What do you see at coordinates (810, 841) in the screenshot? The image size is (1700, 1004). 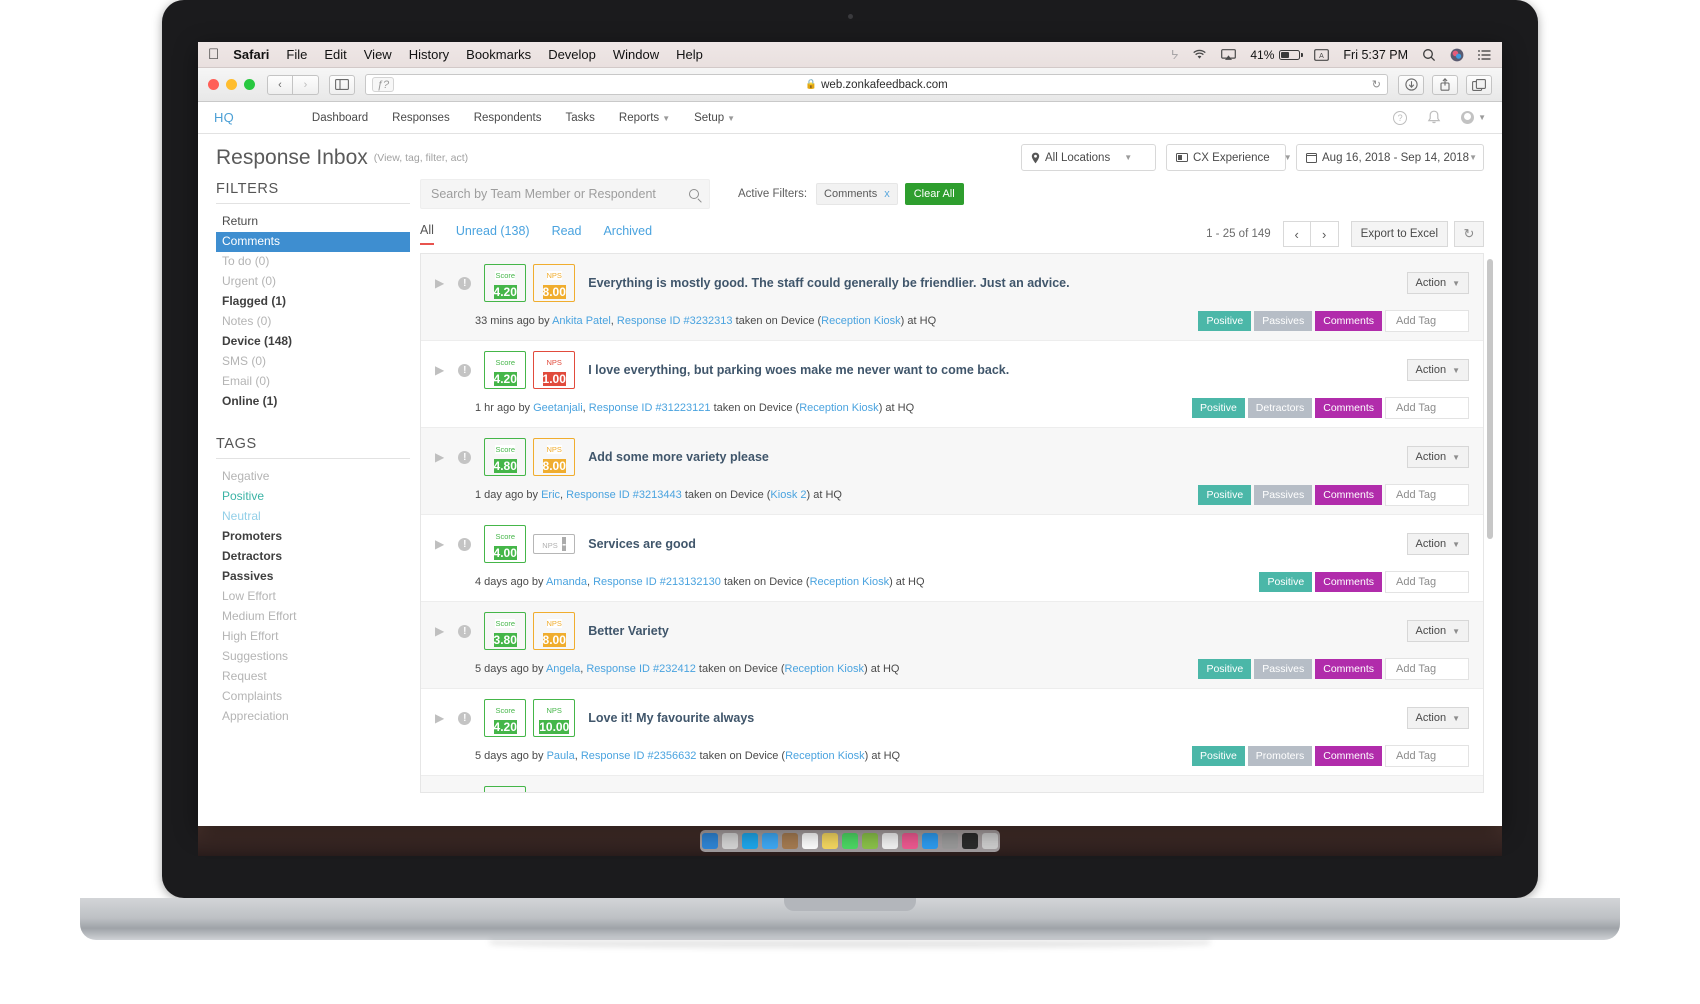 I see `dock-icon-calendar` at bounding box center [810, 841].